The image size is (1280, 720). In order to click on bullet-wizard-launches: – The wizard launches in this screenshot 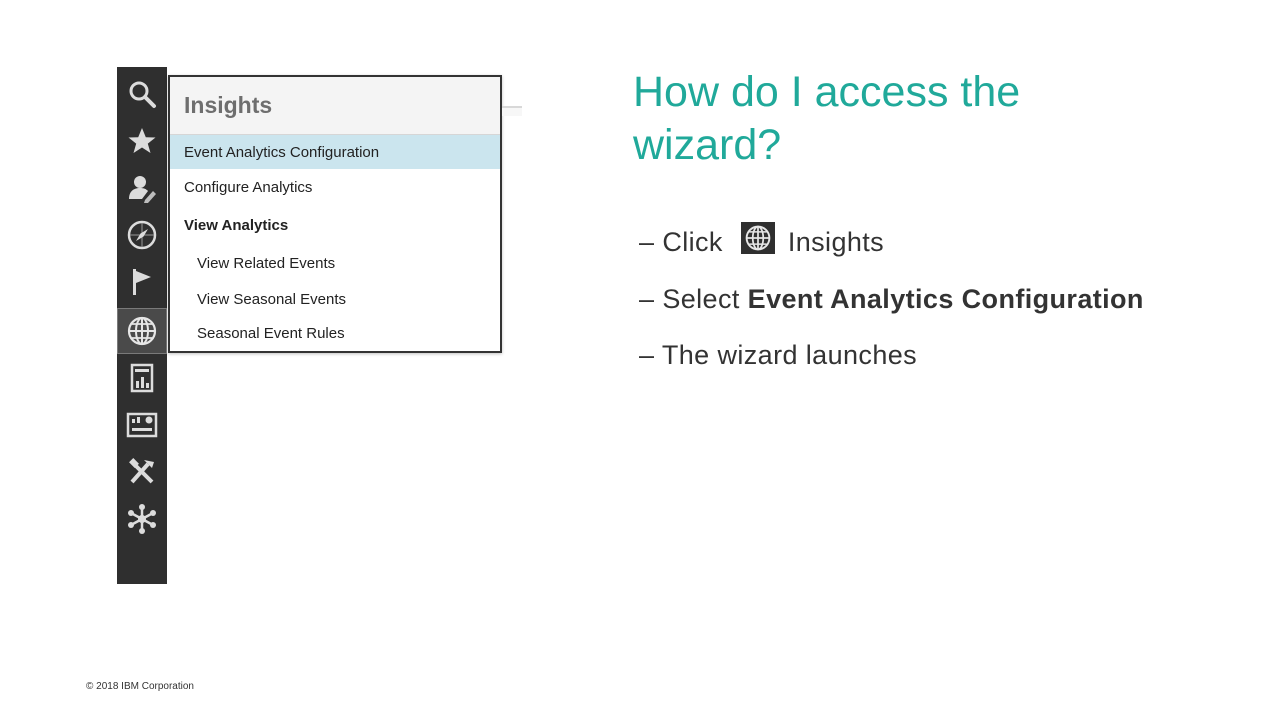, I will do `click(778, 355)`.